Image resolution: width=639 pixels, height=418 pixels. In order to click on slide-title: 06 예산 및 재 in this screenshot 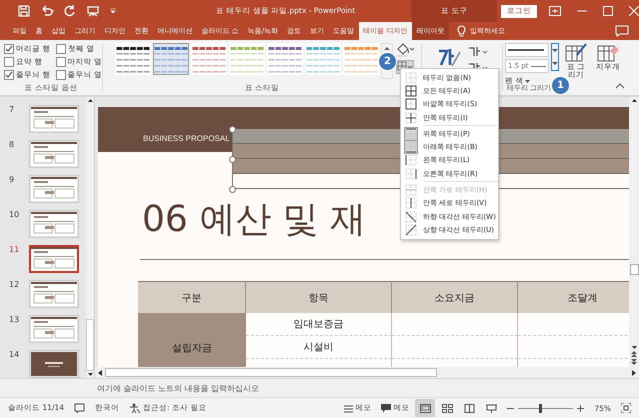, I will do `click(254, 220)`.